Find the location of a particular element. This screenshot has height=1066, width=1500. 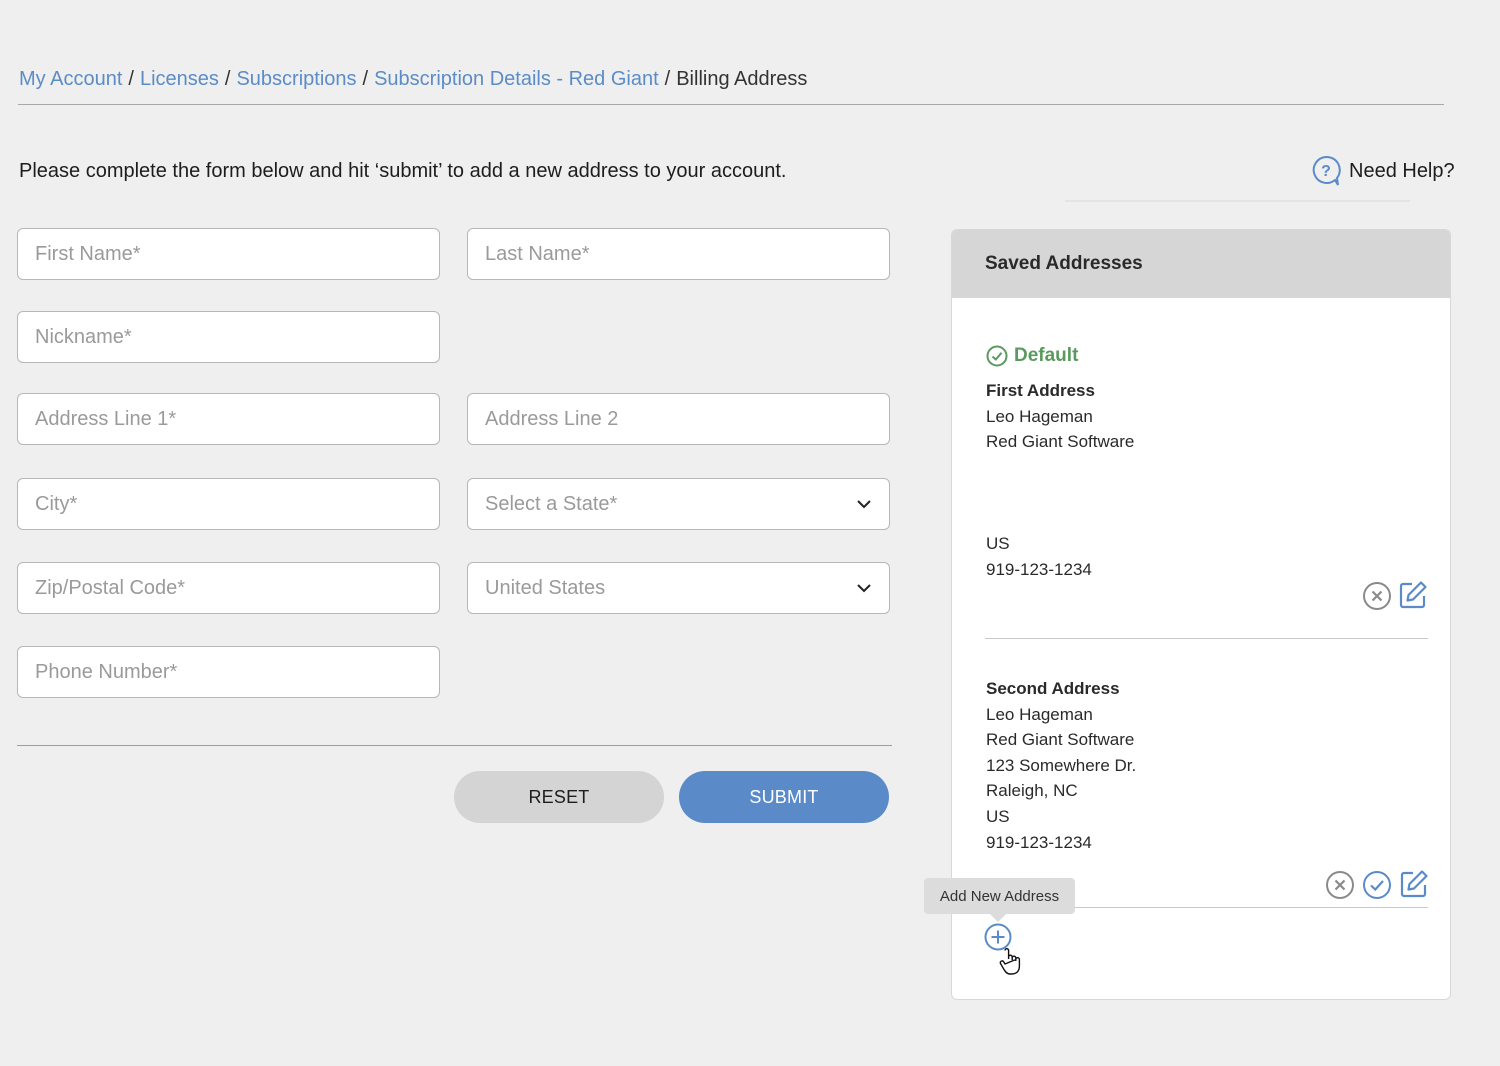

address-nickname: Second Address is located at coordinates (1053, 688).